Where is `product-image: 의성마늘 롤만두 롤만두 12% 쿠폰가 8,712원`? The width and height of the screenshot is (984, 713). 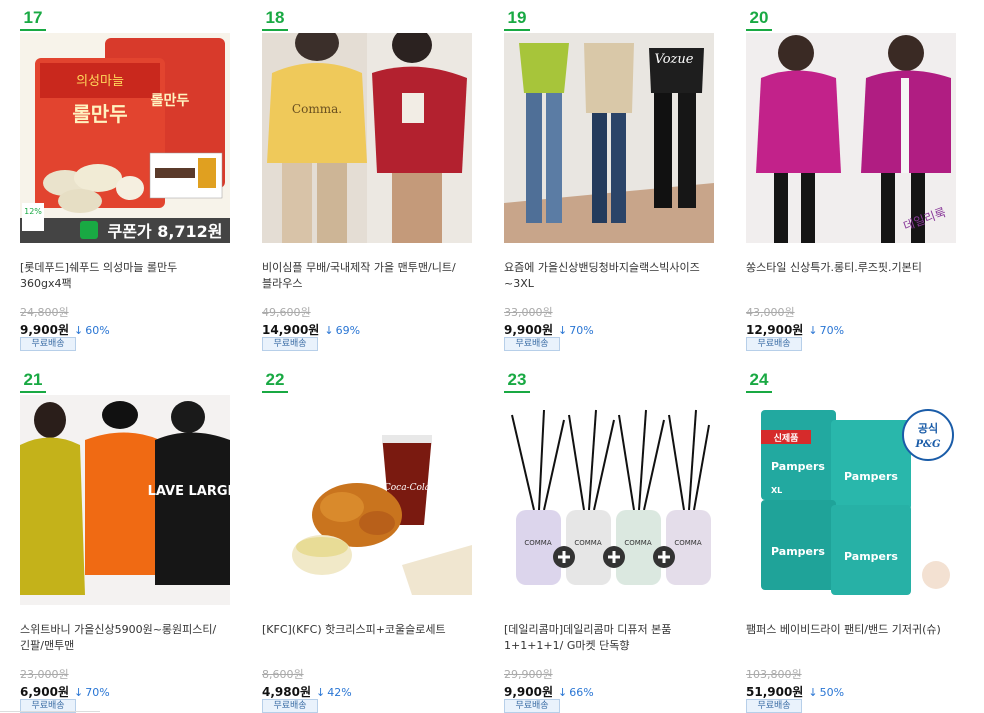 product-image: 의성마늘 롤만두 롤만두 12% 쿠폰가 8,712원 is located at coordinates (125, 138).